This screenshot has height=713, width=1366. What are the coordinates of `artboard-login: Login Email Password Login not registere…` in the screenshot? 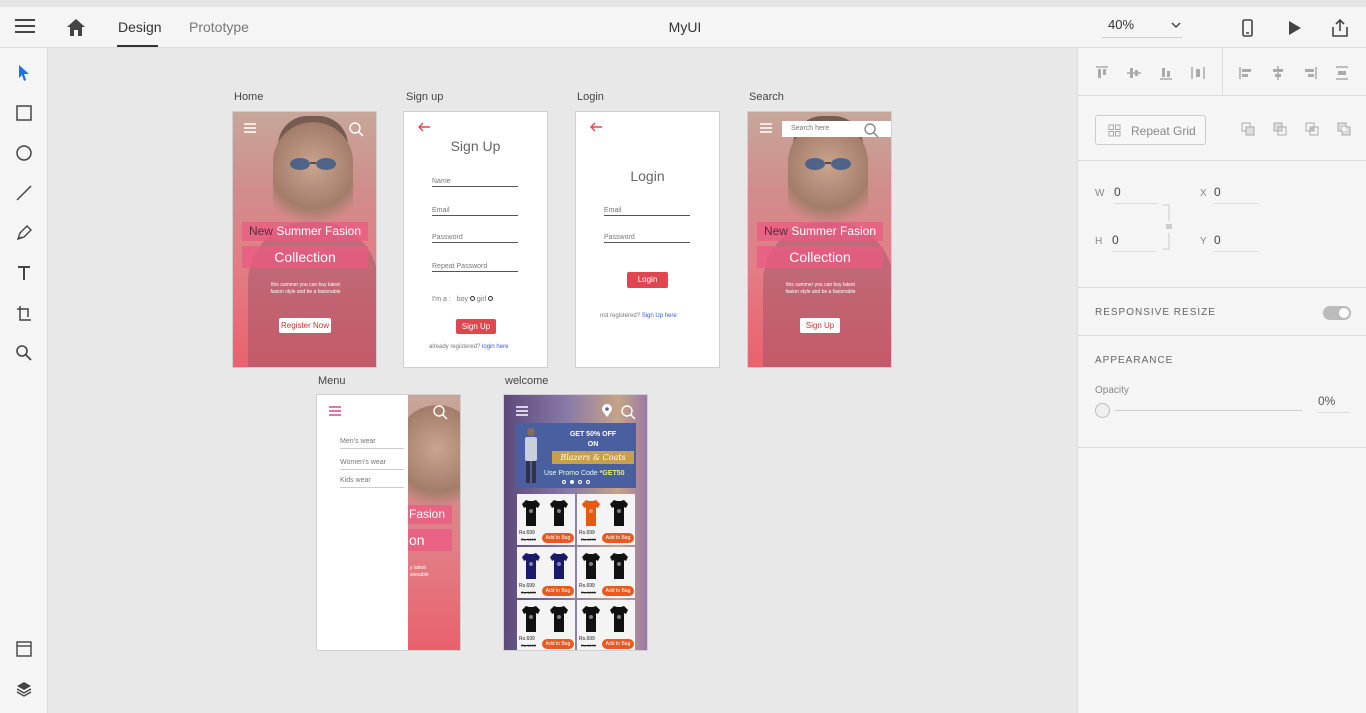 It's located at (647, 239).